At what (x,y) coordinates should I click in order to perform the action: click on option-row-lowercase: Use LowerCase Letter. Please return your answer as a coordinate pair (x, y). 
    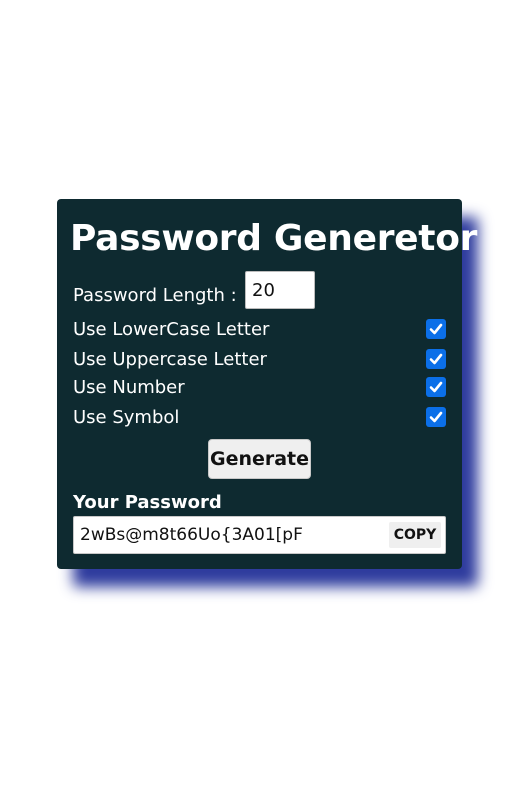
    Looking at the image, I should click on (259, 330).